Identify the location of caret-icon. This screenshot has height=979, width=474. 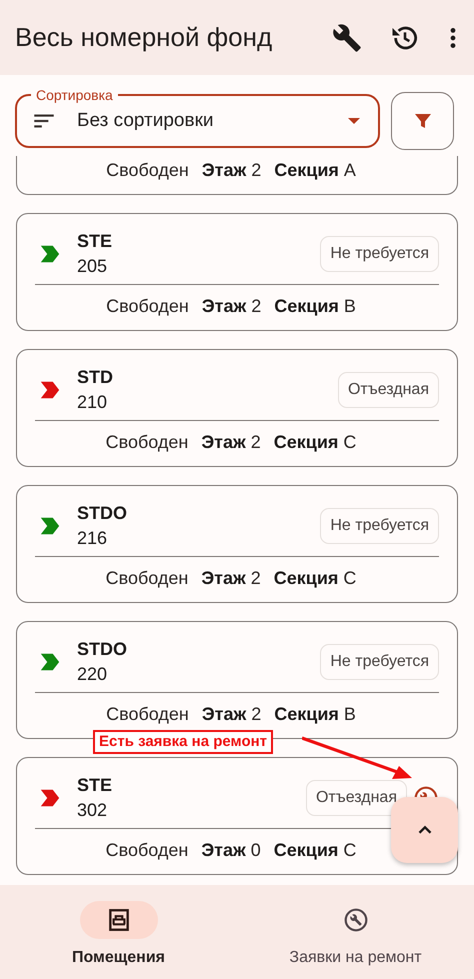
(354, 121).